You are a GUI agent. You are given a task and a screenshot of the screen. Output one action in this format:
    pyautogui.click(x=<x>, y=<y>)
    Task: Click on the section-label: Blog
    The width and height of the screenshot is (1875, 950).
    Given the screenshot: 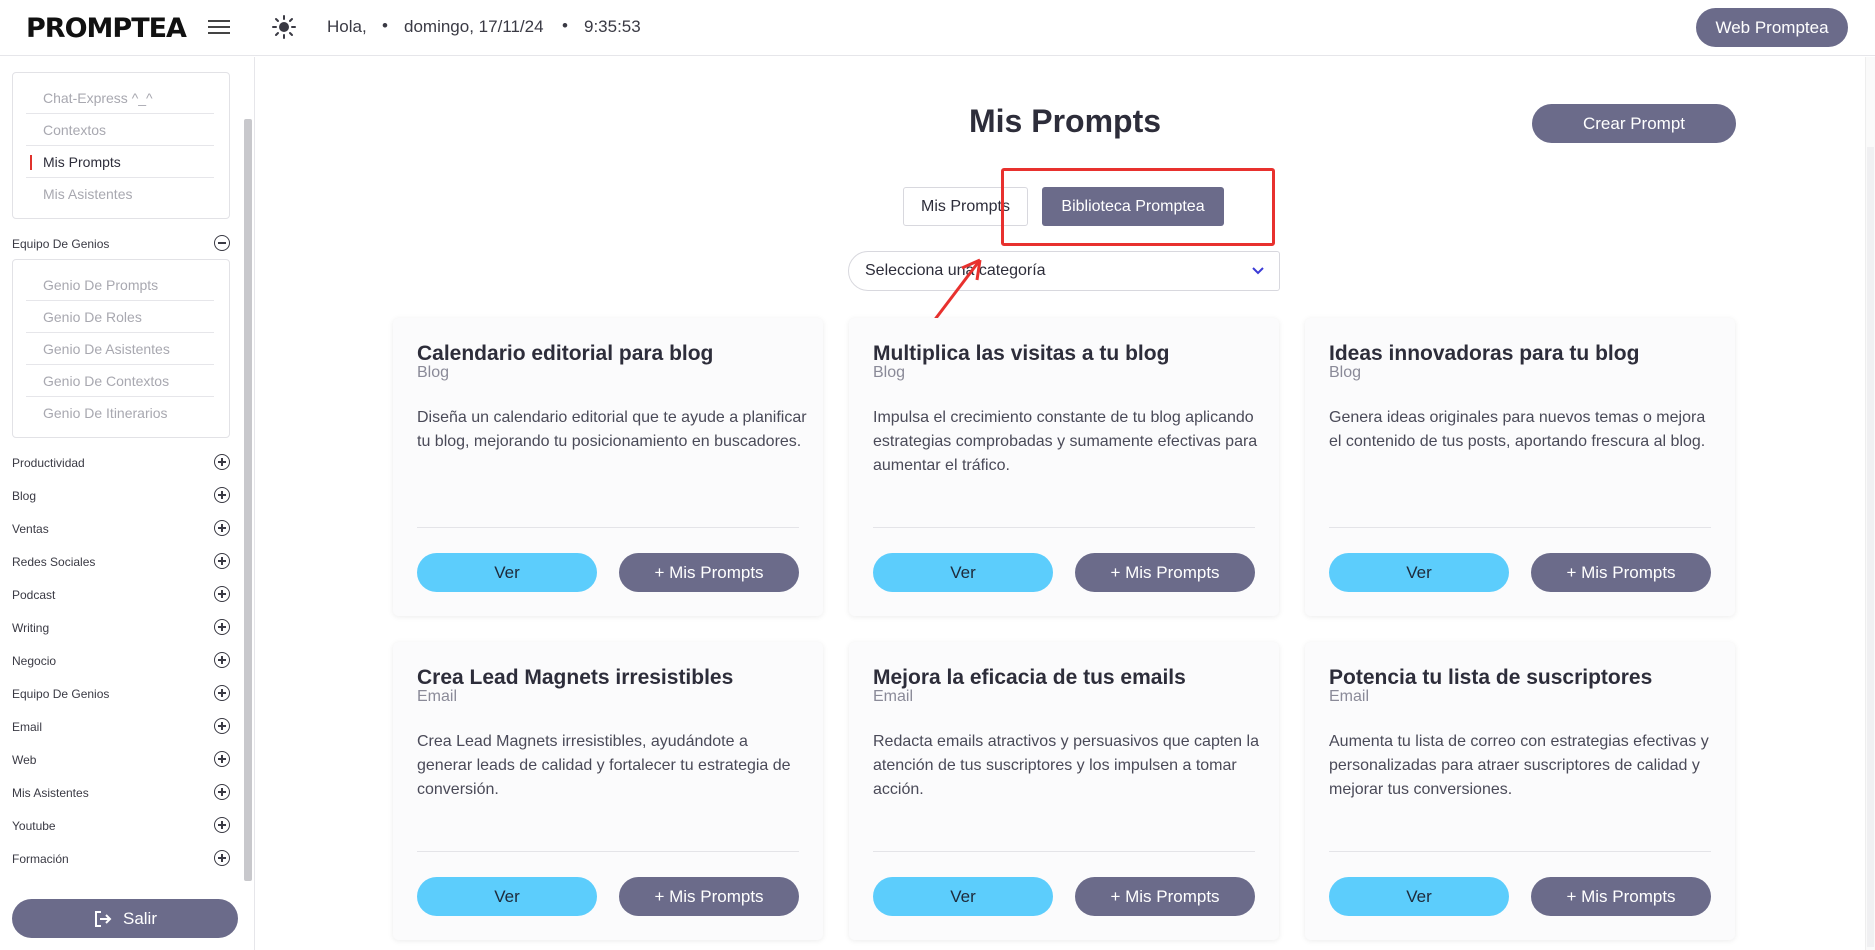 What is the action you would take?
    pyautogui.click(x=24, y=496)
    